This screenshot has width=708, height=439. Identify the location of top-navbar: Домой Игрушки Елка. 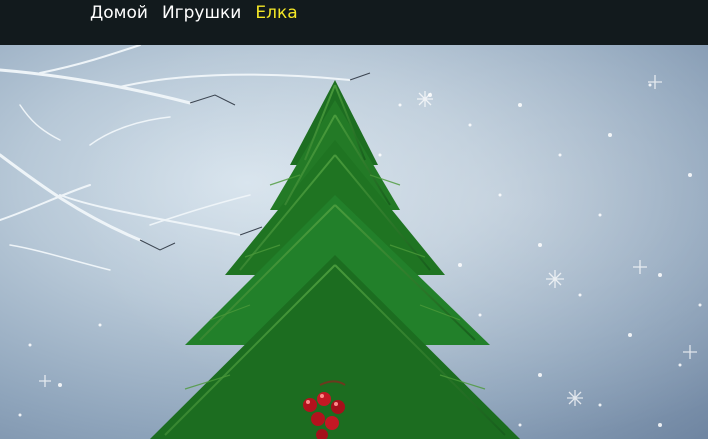
(354, 22).